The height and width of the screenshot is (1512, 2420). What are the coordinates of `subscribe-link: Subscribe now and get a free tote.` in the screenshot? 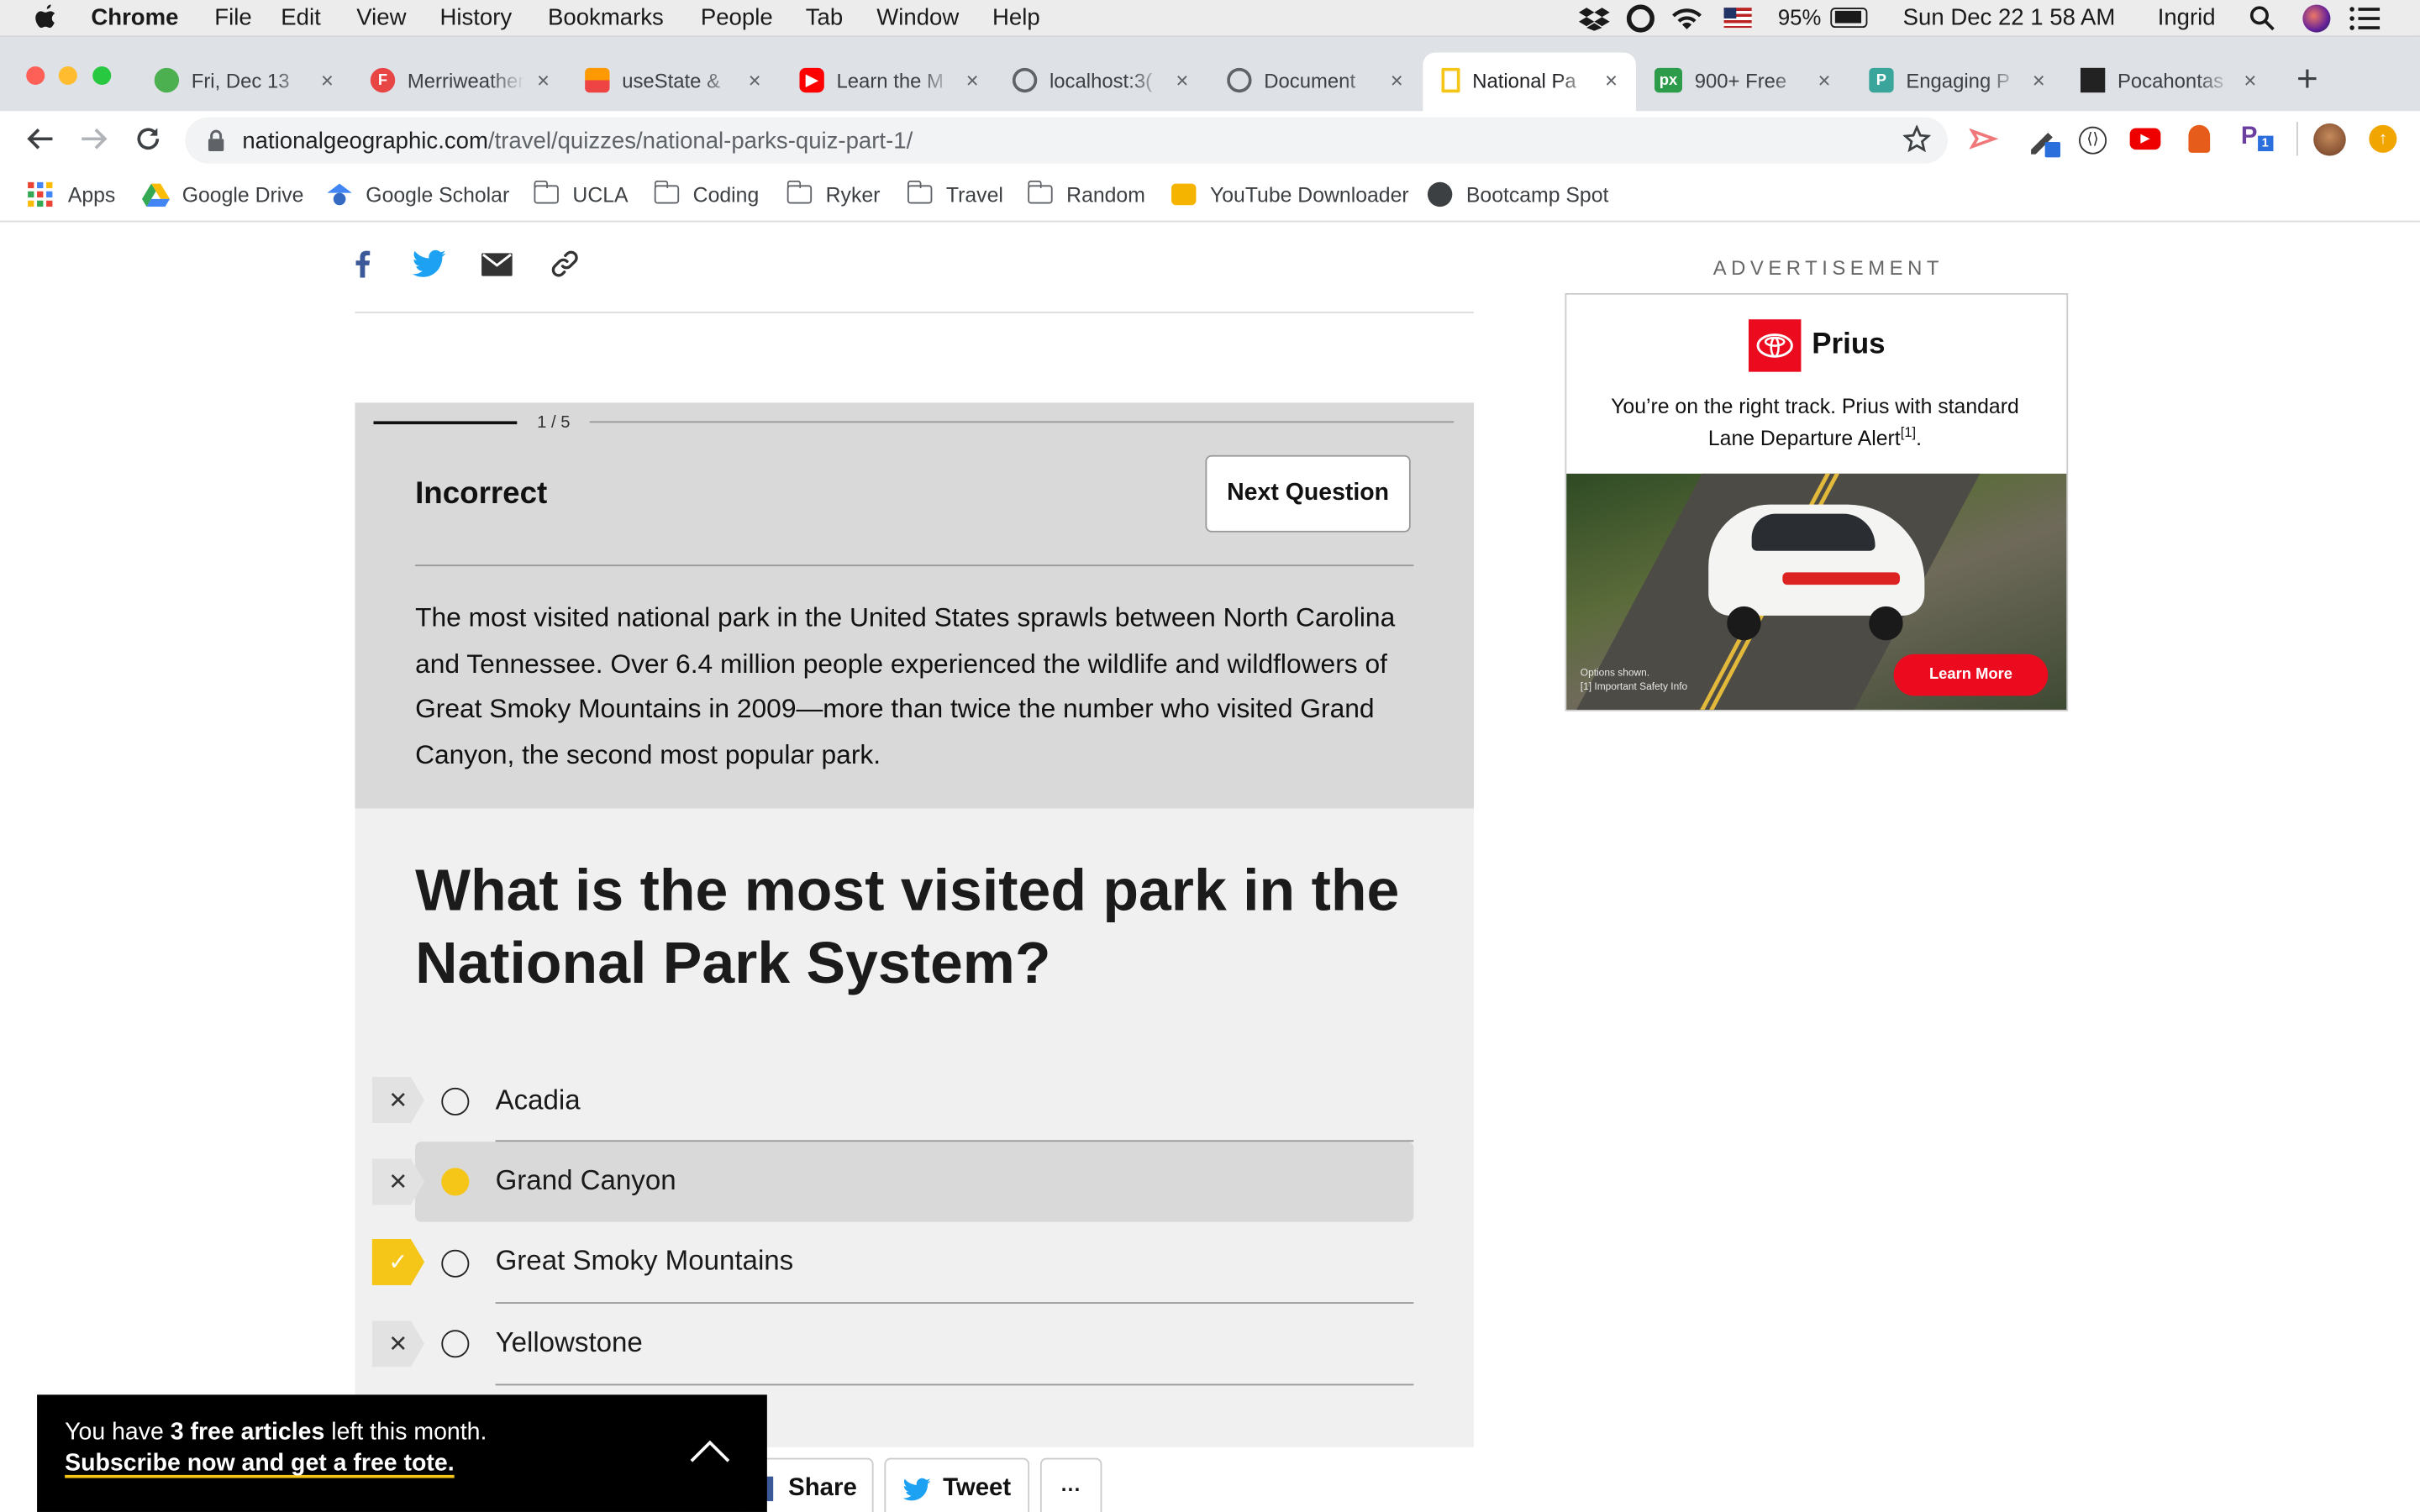 It's located at (260, 1464).